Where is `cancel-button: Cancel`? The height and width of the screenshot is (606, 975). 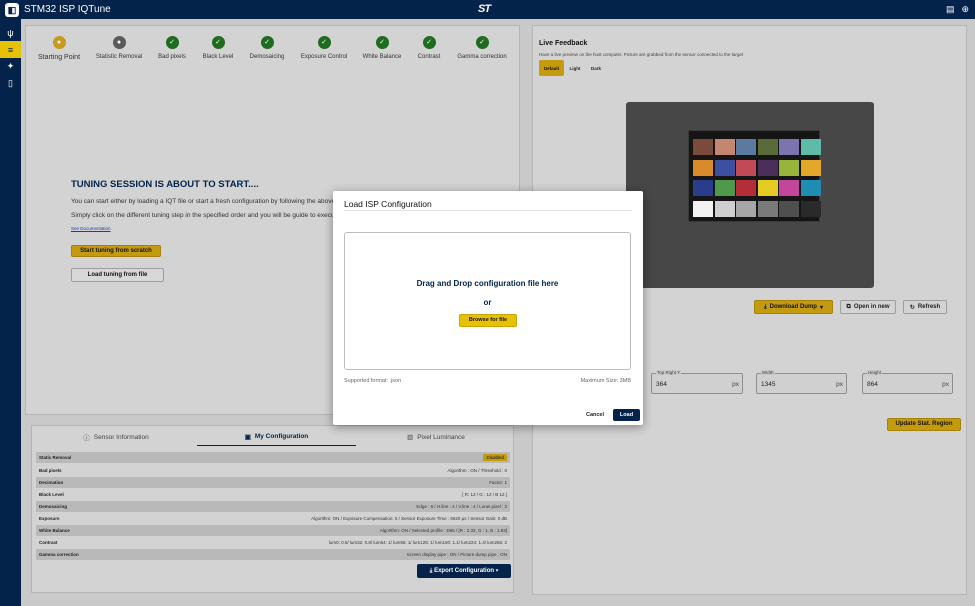
cancel-button: Cancel is located at coordinates (595, 415).